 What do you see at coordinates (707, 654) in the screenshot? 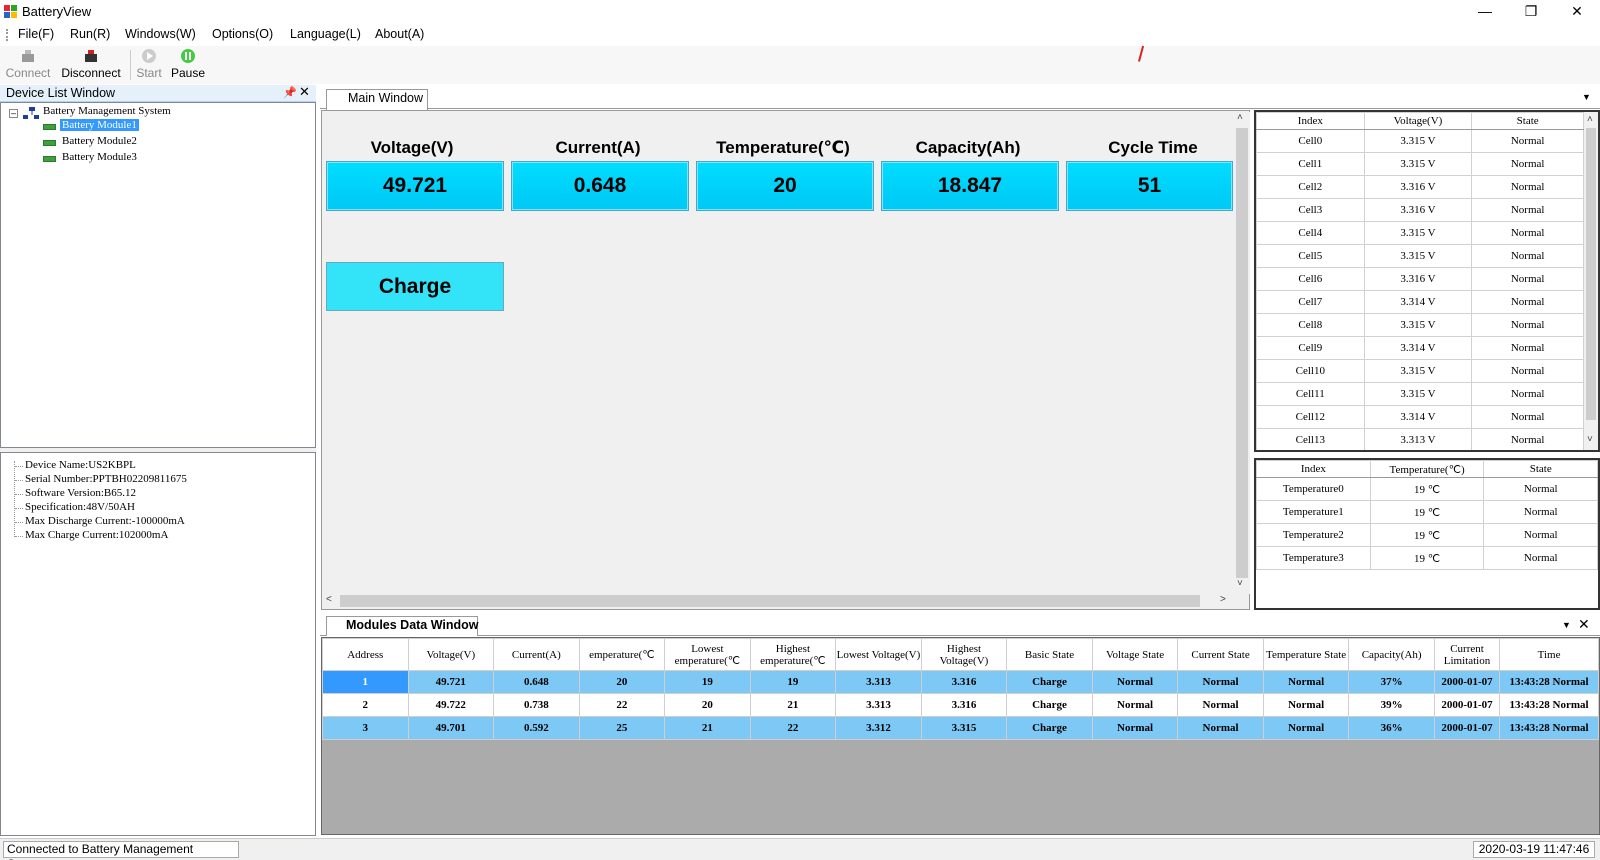
I see `col-header-lowest-temperature: Lowest emperature(℃` at bounding box center [707, 654].